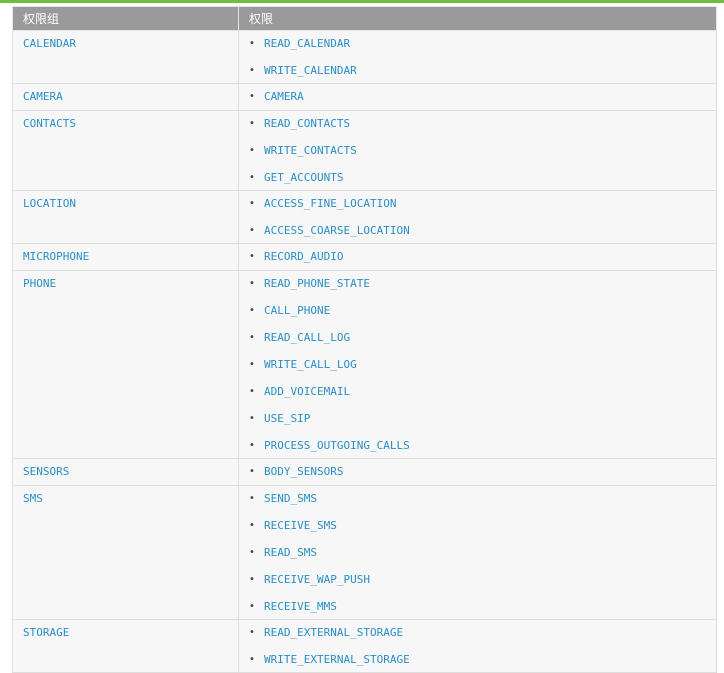  What do you see at coordinates (482, 124) in the screenshot?
I see `list-item: • READ_CONTACTS` at bounding box center [482, 124].